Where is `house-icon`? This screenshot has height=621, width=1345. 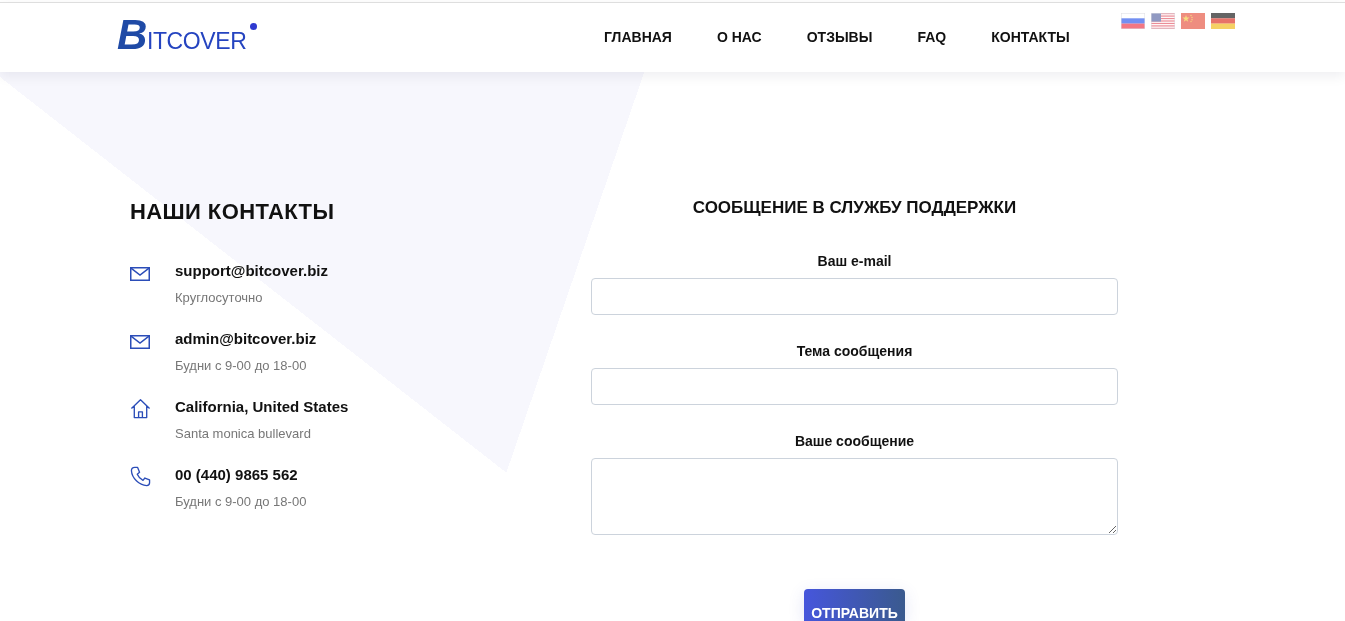 house-icon is located at coordinates (140, 408).